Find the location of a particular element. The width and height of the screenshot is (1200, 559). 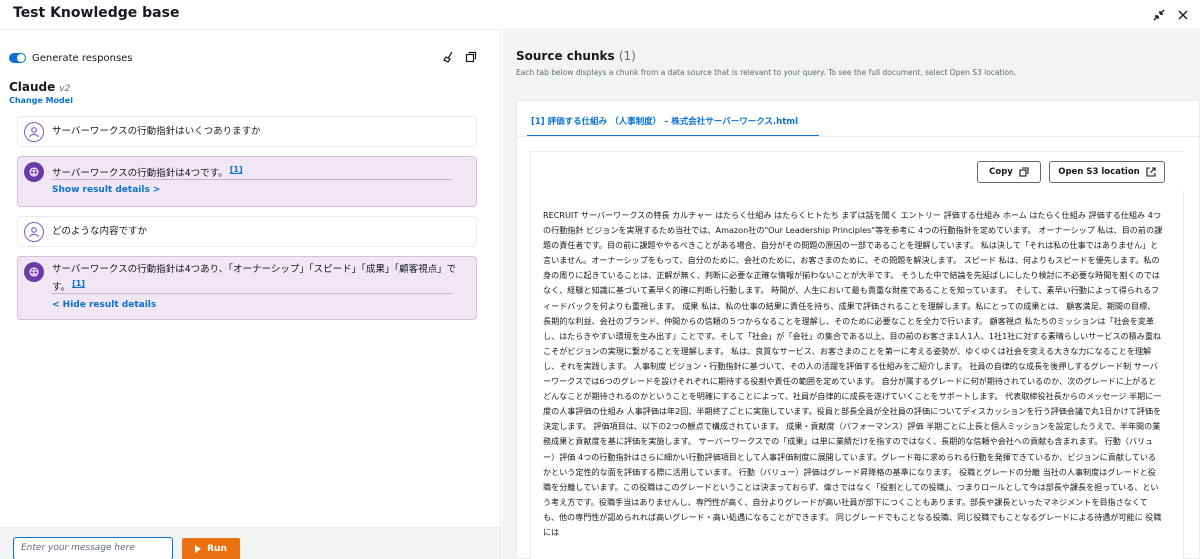

tab-divider is located at coordinates (858, 136).